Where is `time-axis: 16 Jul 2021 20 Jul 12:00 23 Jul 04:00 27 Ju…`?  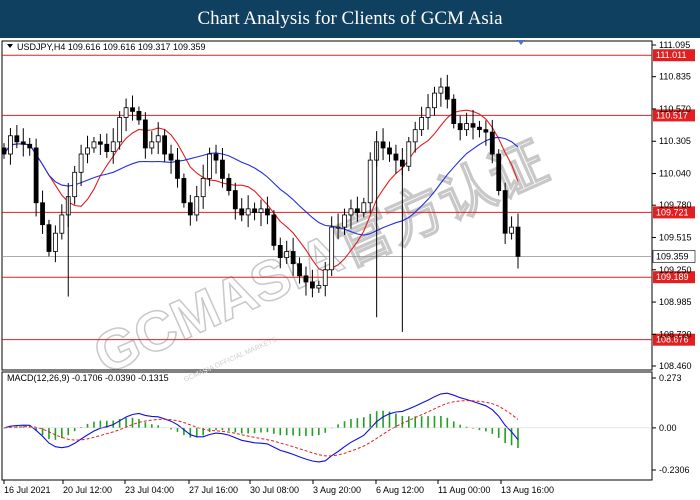
time-axis: 16 Jul 2021 20 Jul 12:00 23 Jul 04:00 27 Ju… is located at coordinates (278, 487).